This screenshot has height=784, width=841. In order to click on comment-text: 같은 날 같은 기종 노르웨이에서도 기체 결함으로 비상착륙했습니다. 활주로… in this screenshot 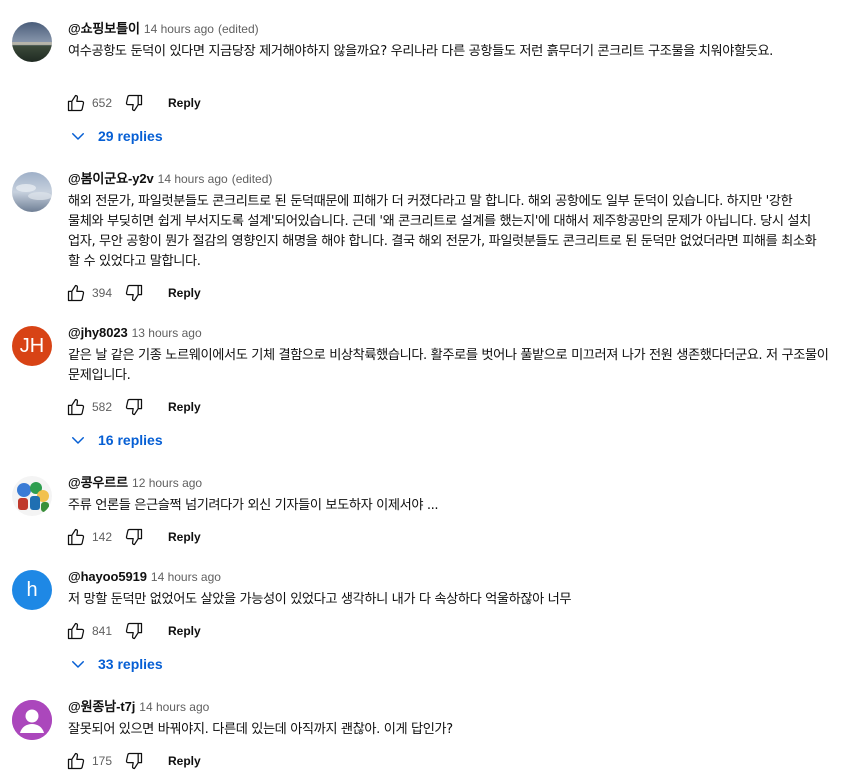, I will do `click(448, 365)`.